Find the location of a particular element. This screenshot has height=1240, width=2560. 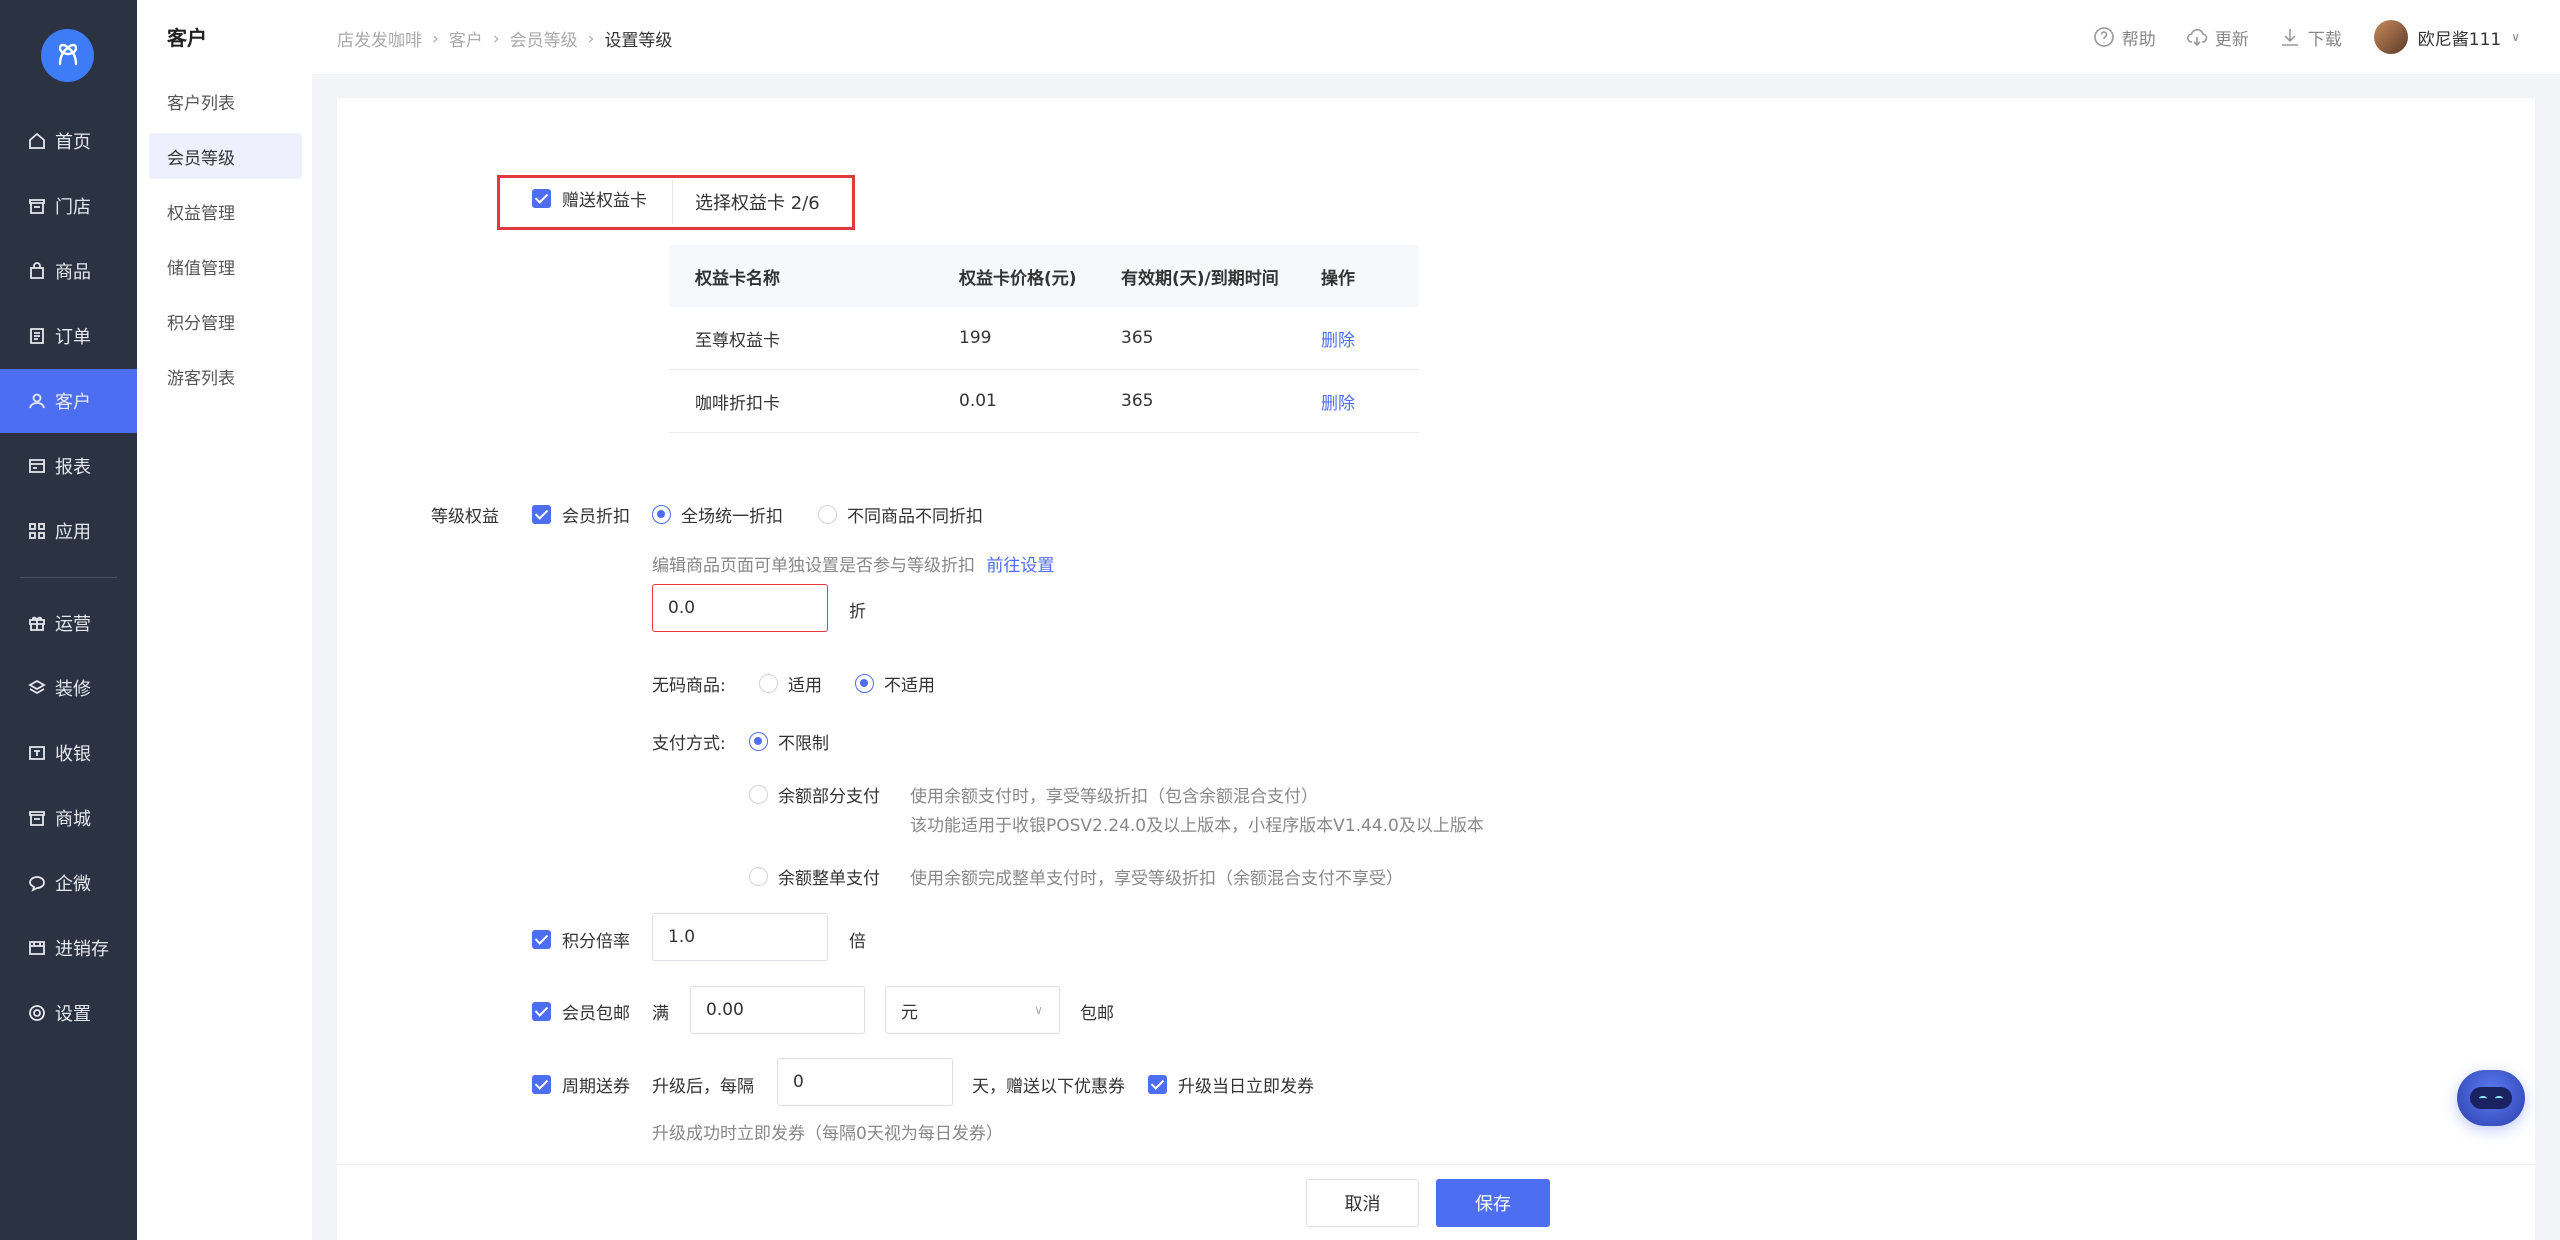

app-logo is located at coordinates (67, 55).